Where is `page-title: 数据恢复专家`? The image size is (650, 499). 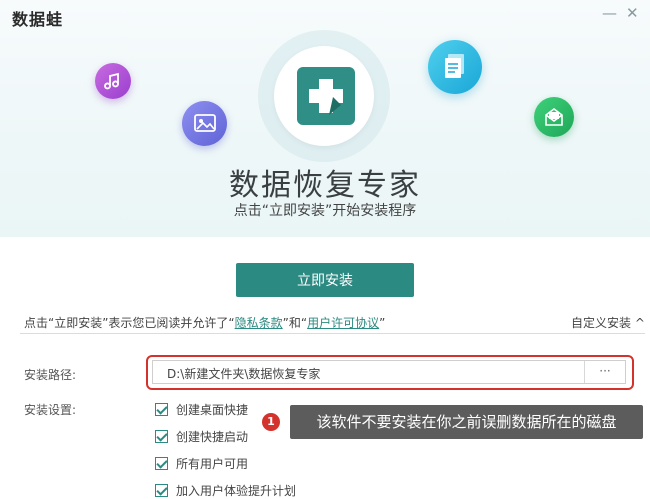 page-title: 数据恢复专家 is located at coordinates (325, 185).